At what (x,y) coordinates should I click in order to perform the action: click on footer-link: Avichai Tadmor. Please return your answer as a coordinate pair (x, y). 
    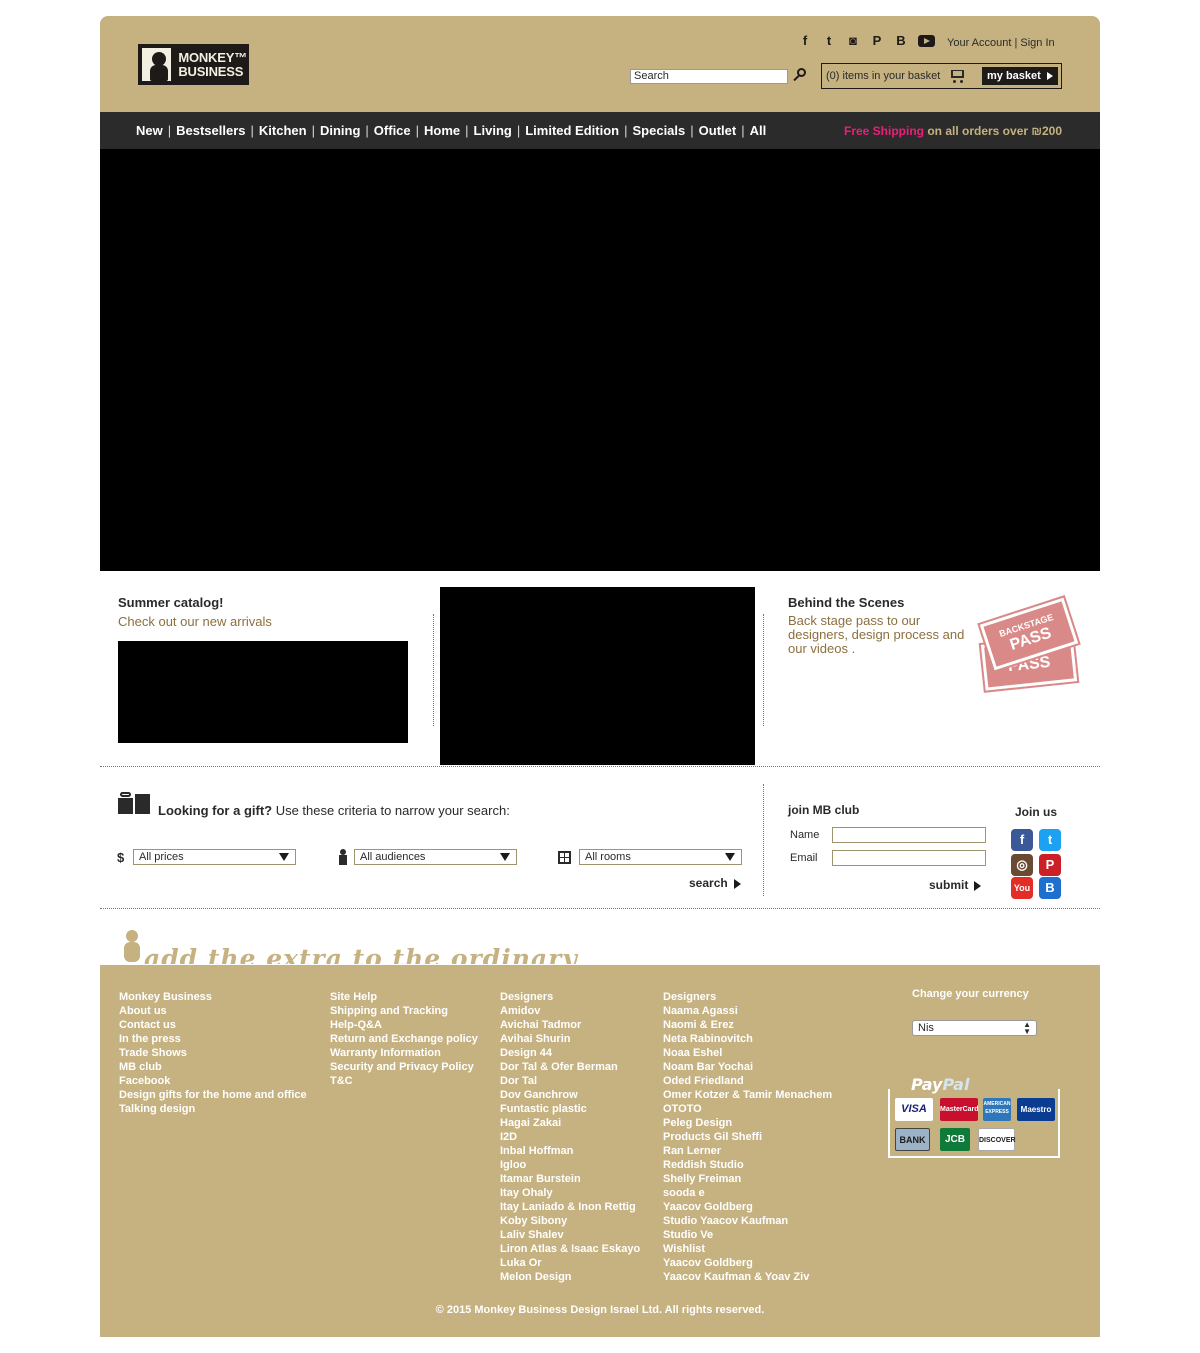
    Looking at the image, I should click on (570, 1025).